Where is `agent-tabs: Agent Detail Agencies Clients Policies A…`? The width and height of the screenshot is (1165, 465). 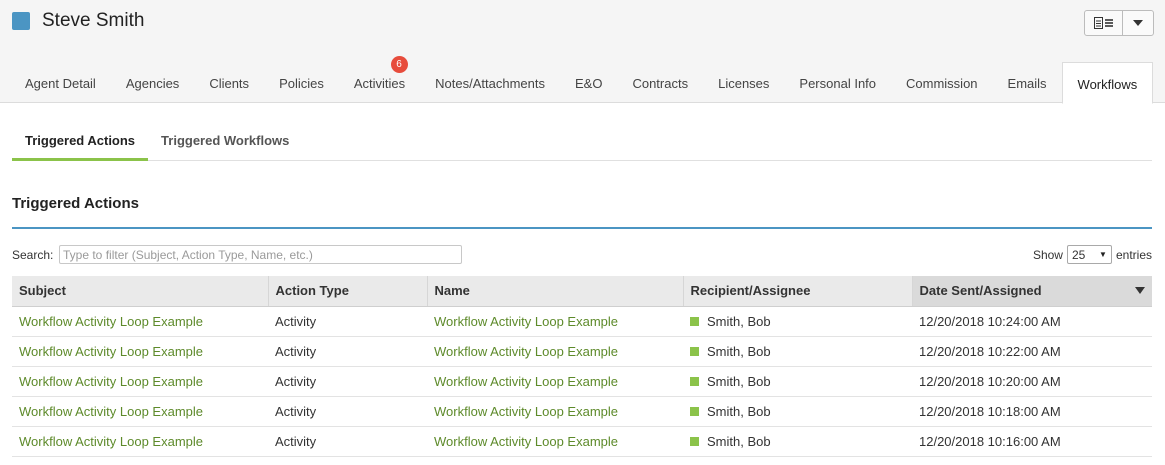
agent-tabs: Agent Detail Agencies Clients Policies A… is located at coordinates (582, 80).